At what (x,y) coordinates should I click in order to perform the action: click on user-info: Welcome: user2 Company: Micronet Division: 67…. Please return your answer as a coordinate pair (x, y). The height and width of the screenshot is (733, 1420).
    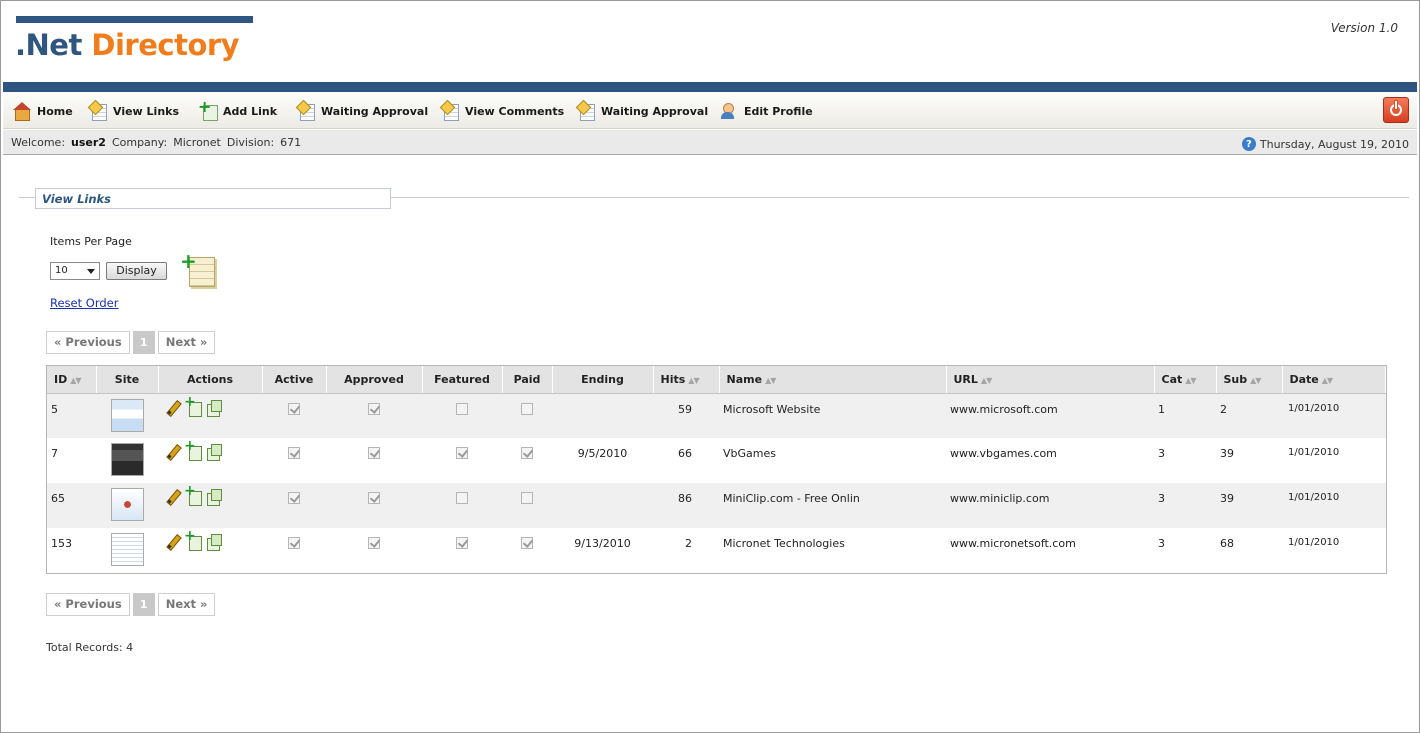
    Looking at the image, I should click on (156, 142).